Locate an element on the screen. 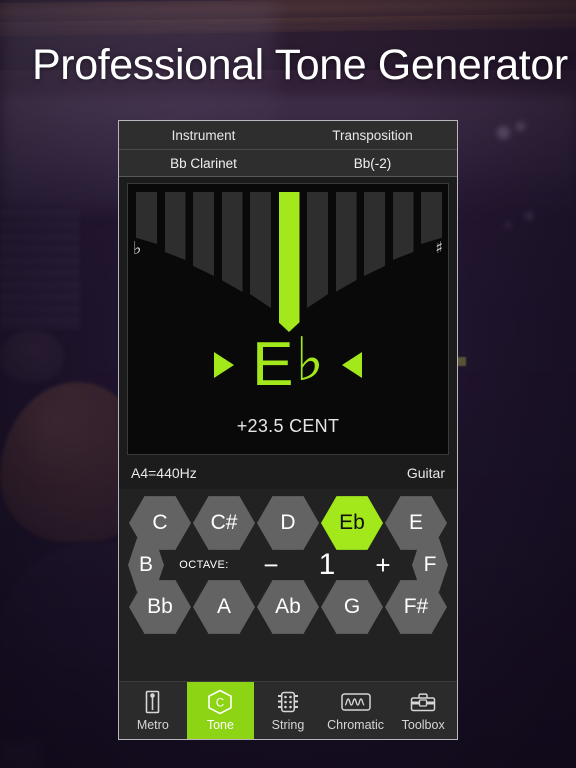 This screenshot has height=768, width=576. pitch-meter: ♭ ♯ is located at coordinates (288, 258).